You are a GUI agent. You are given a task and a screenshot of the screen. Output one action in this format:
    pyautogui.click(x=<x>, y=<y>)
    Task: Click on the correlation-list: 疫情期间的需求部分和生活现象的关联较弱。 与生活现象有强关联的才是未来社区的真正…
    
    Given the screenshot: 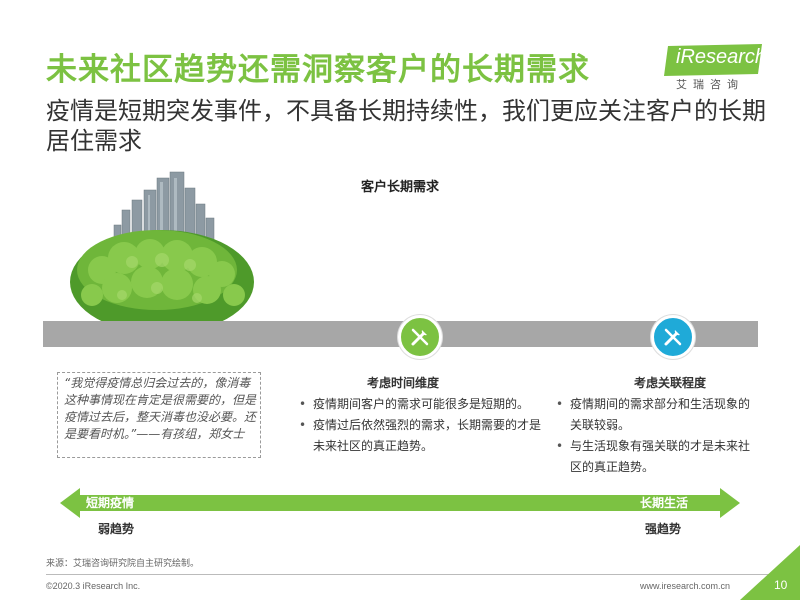 What is the action you would take?
    pyautogui.click(x=658, y=436)
    